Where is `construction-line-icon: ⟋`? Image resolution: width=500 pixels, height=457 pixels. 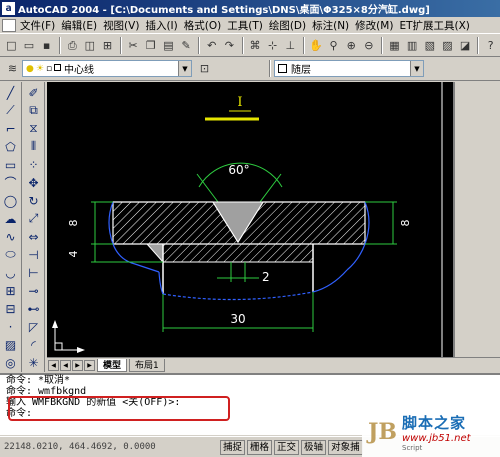 construction-line-icon: ⟋ is located at coordinates (10, 110).